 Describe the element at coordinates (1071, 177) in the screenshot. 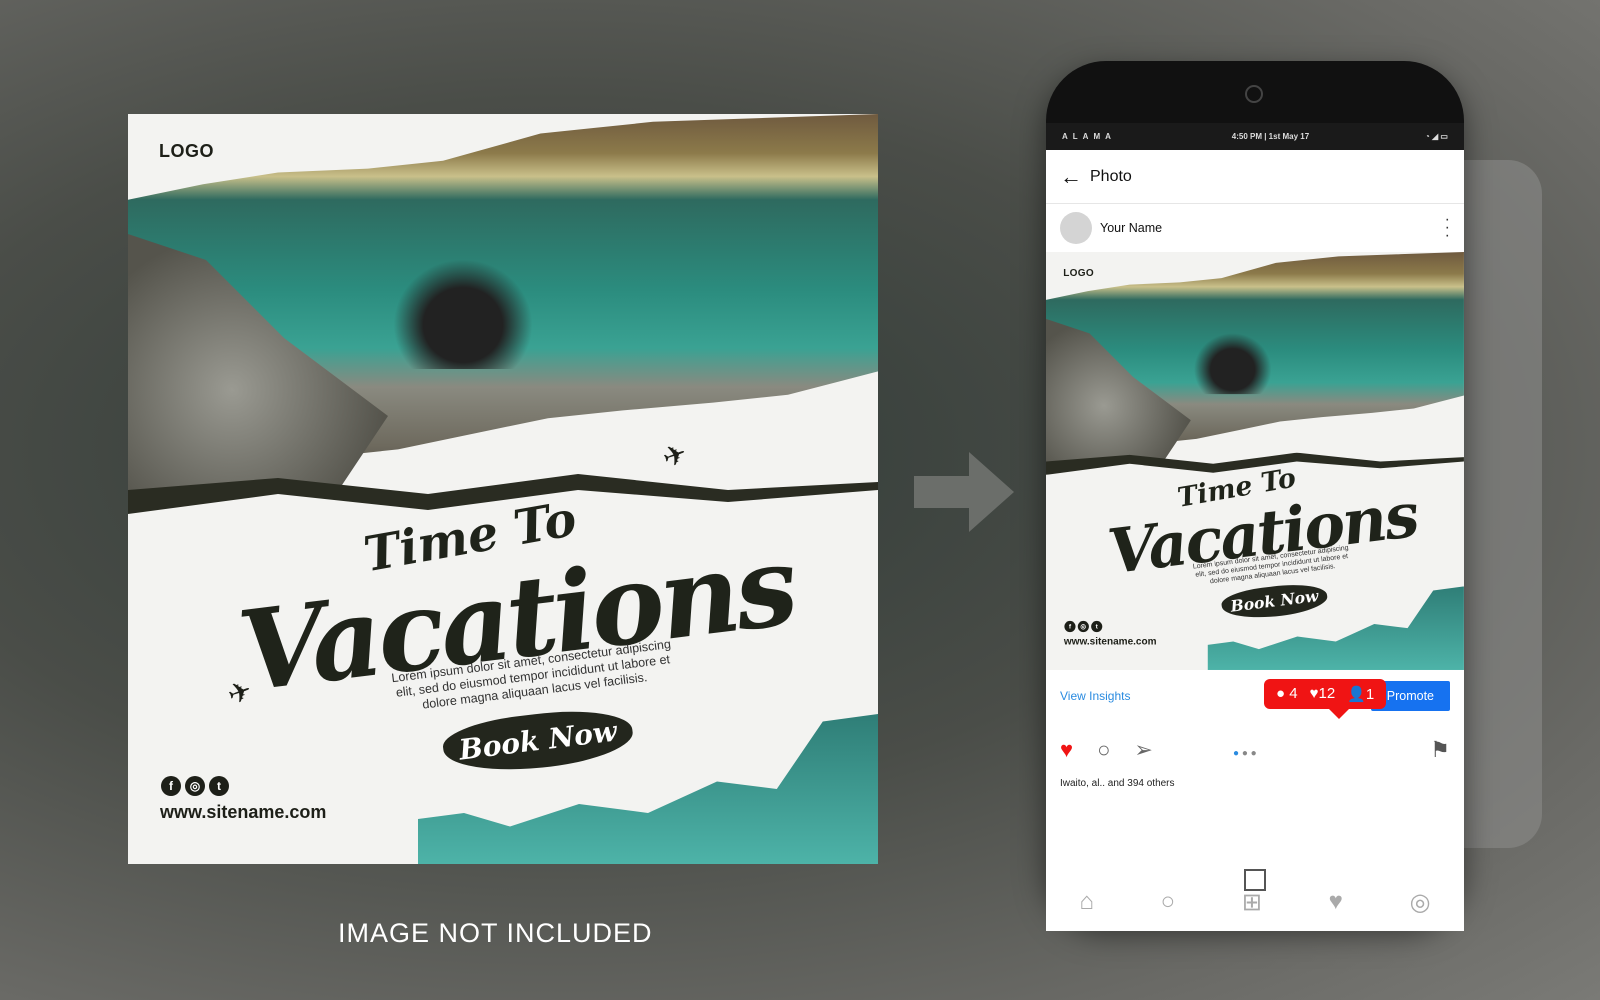

I see `back-arrow-icon: ←` at that location.